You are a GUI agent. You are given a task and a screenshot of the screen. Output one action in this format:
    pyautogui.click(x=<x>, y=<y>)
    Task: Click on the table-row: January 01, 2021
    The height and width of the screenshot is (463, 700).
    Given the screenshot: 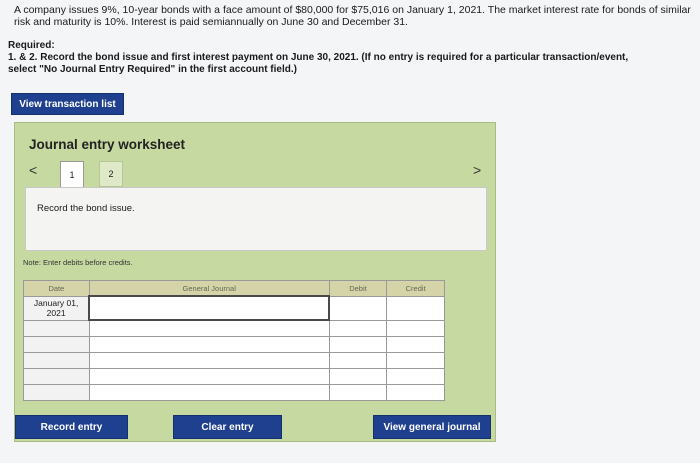 What is the action you would take?
    pyautogui.click(x=234, y=308)
    